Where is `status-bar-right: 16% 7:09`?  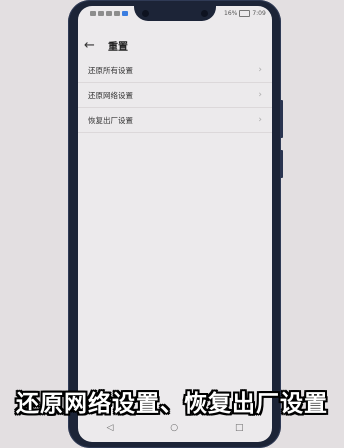 status-bar-right: 16% 7:09 is located at coordinates (245, 13).